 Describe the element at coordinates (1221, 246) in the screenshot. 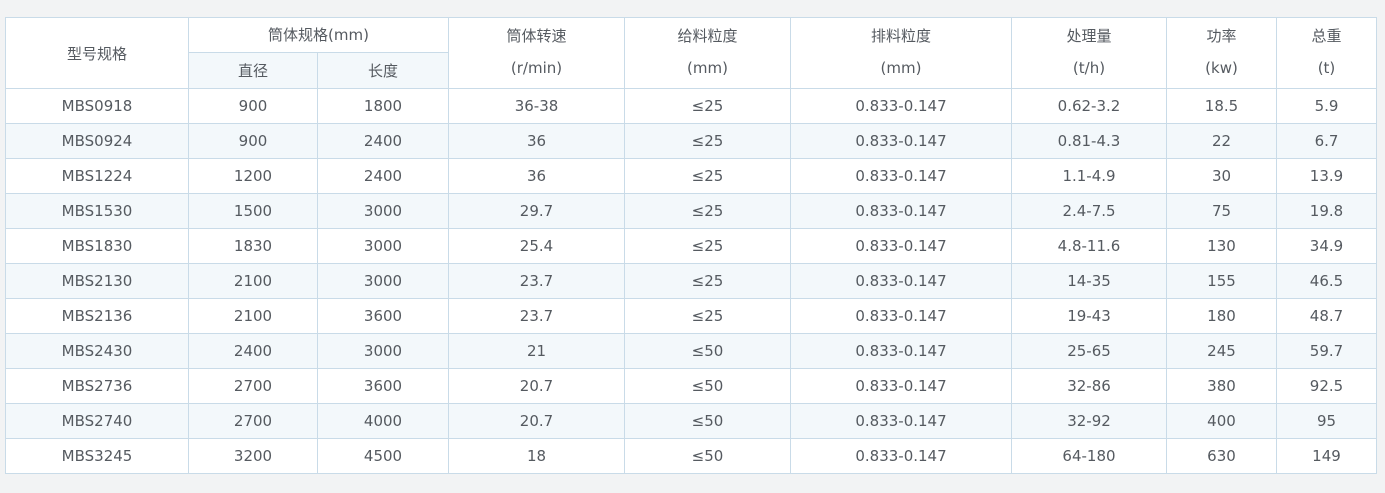

I see `power-cell: 130` at that location.